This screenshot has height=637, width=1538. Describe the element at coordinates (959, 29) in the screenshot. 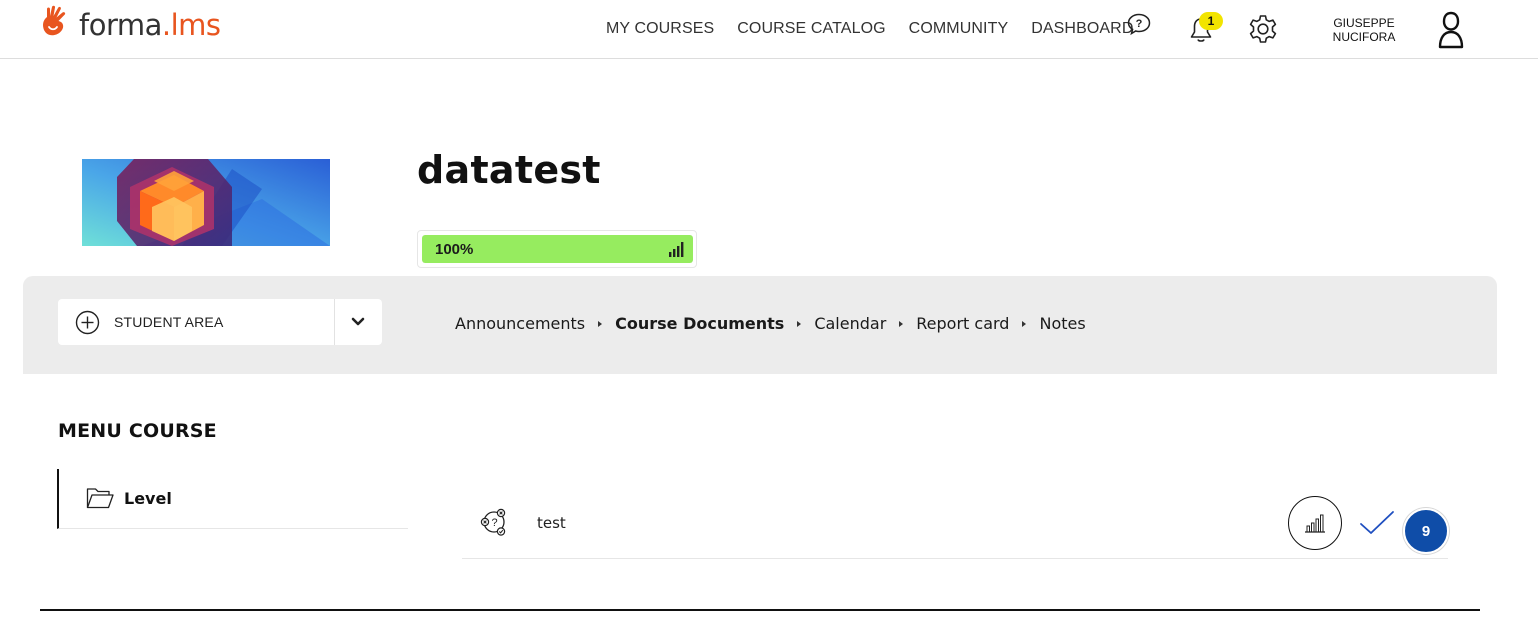

I see `nav-community: COMMUNITY` at that location.